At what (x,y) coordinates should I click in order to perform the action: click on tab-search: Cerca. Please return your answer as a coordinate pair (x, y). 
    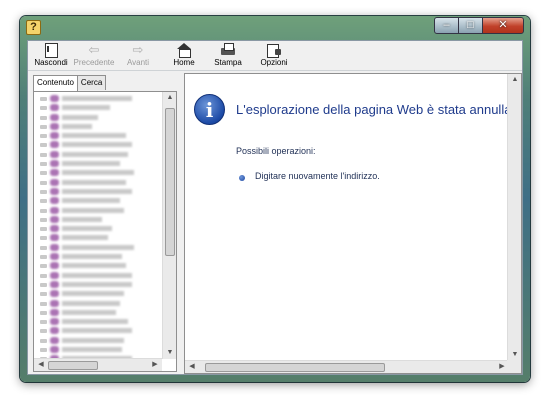
    Looking at the image, I should click on (91, 82).